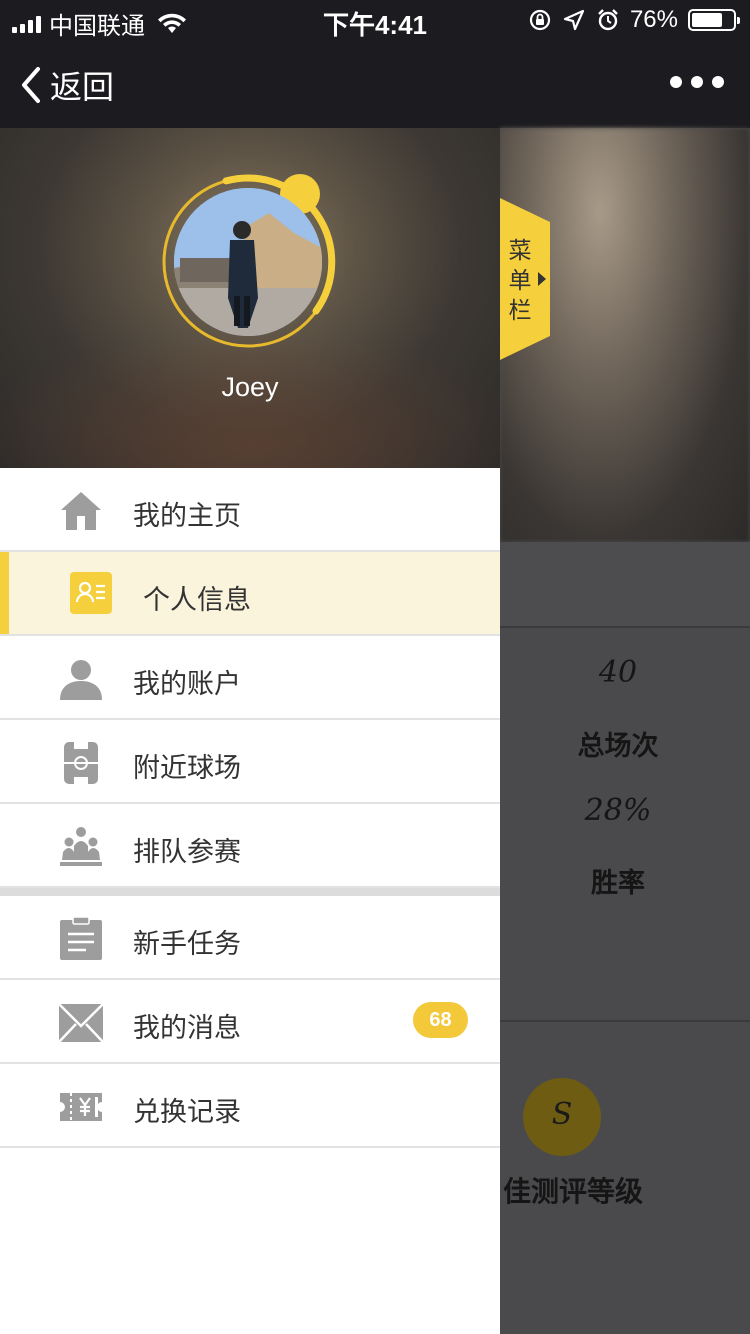 The image size is (750, 1334). What do you see at coordinates (618, 672) in the screenshot?
I see `total-games-value: 40` at bounding box center [618, 672].